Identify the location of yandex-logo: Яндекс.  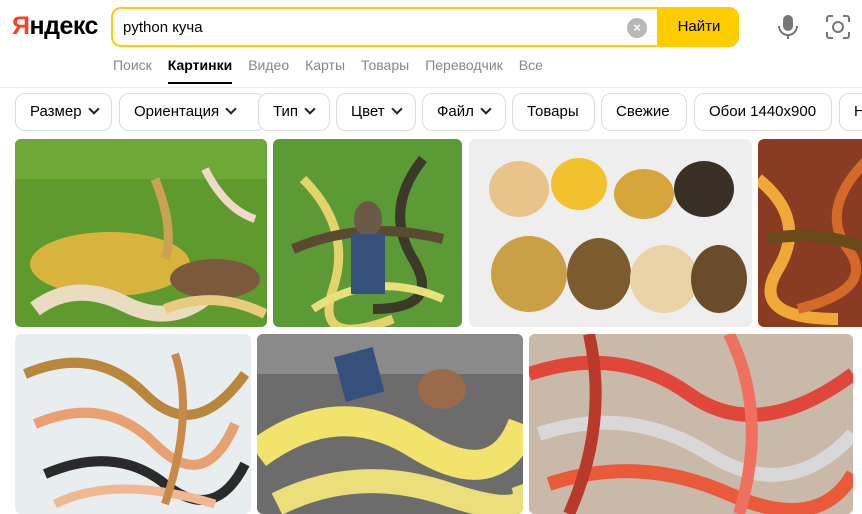
(55, 26).